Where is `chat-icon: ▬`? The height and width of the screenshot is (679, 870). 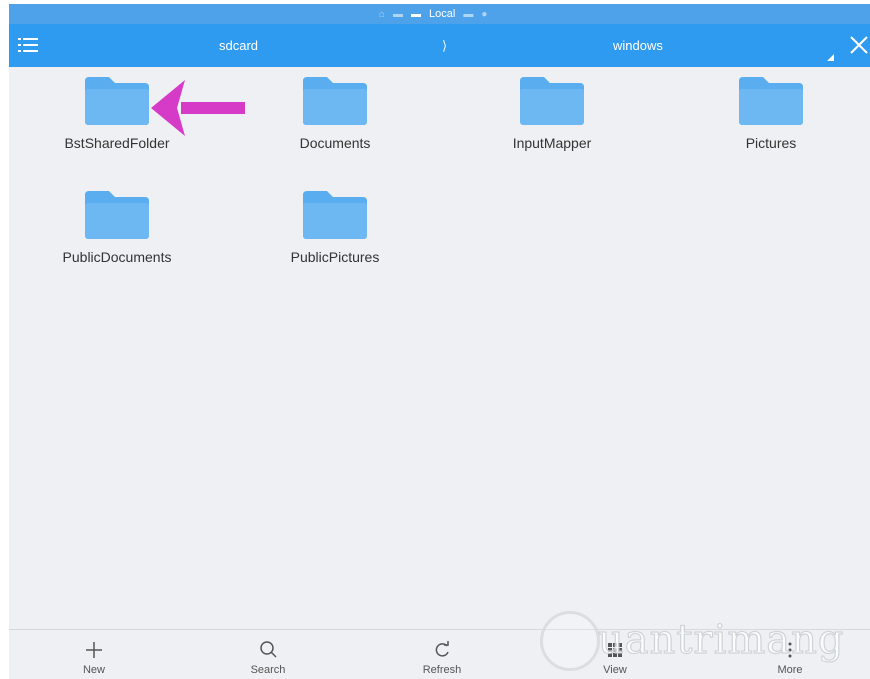 chat-icon: ▬ is located at coordinates (416, 14).